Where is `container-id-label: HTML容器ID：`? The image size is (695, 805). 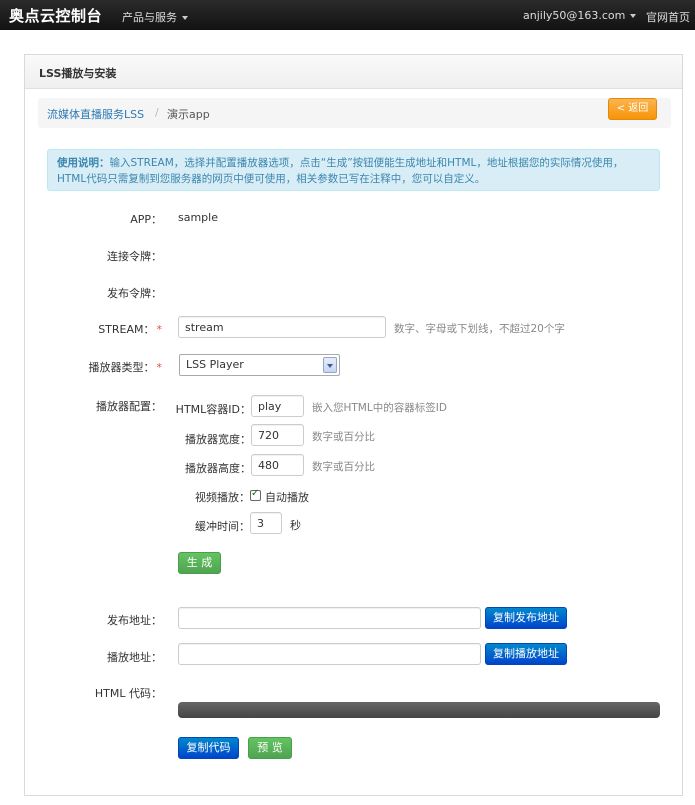
container-id-label: HTML容器ID： is located at coordinates (213, 409).